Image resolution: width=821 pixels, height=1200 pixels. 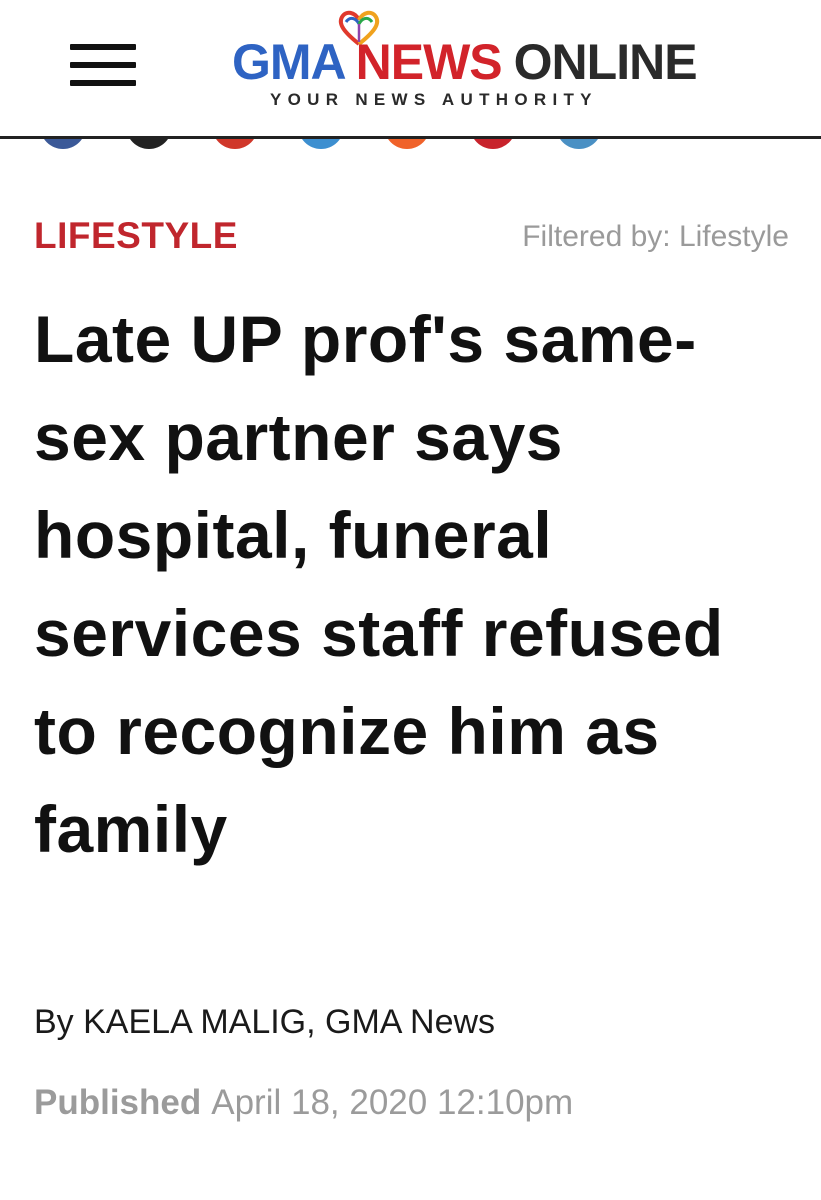 I want to click on hamburger-menu-icon, so click(x=103, y=65).